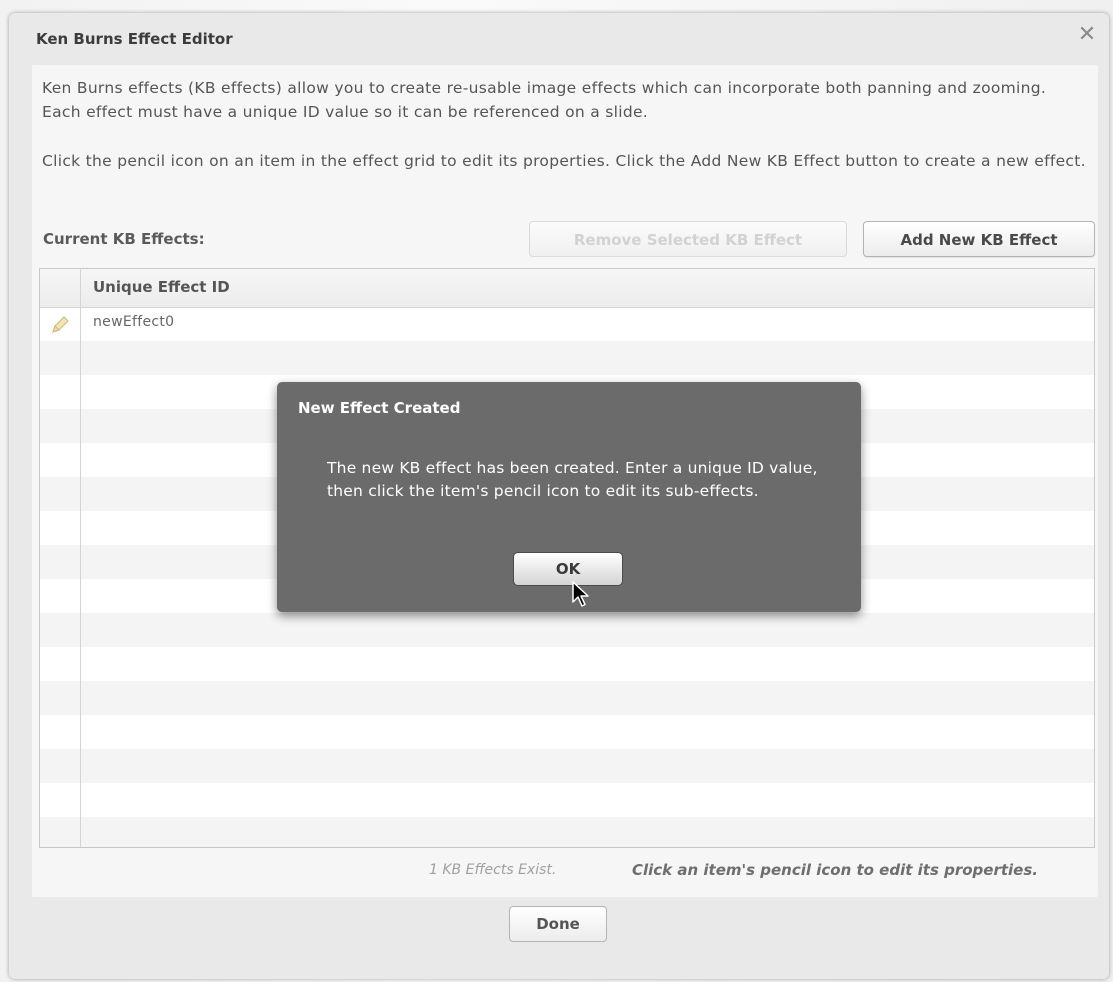 The height and width of the screenshot is (982, 1113). I want to click on table-row: newEffect0, so click(567, 324).